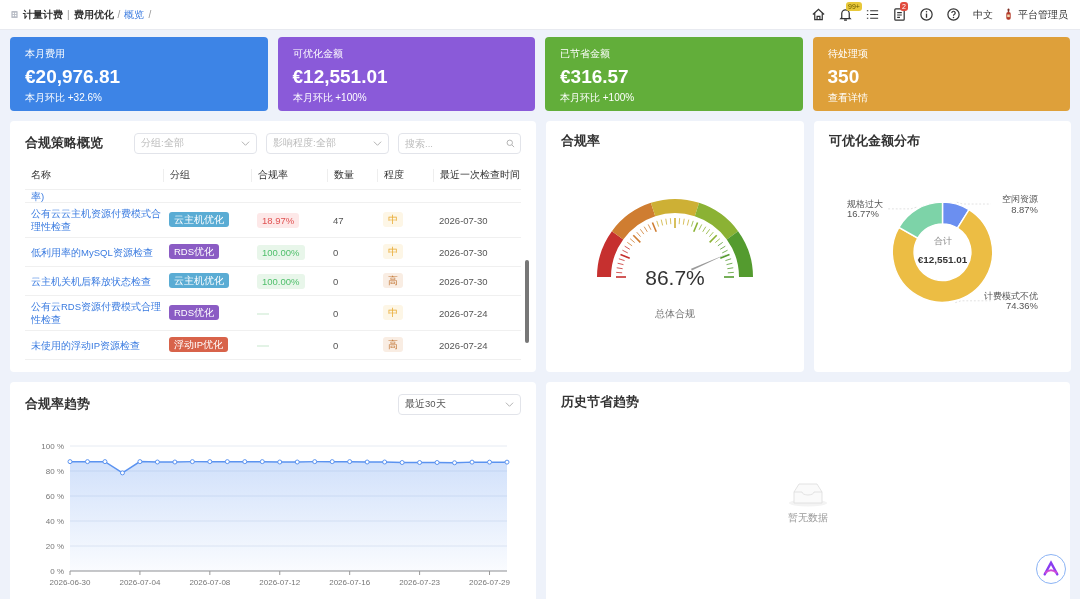 Image resolution: width=1080 pixels, height=599 pixels. What do you see at coordinates (281, 252) in the screenshot?
I see `compliance-rate-pill: 100.00%` at bounding box center [281, 252].